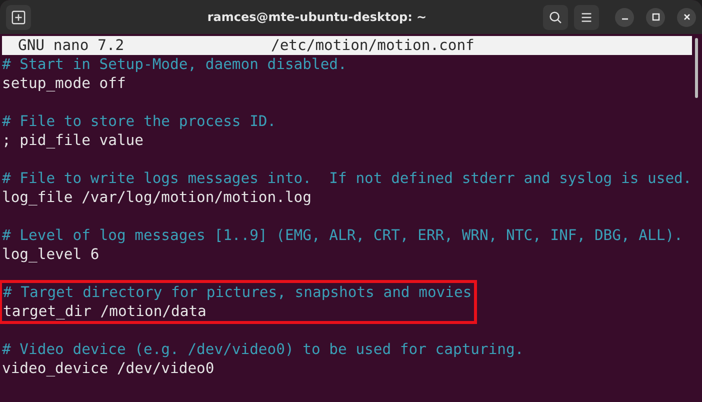  I want to click on code-comment: # Level of log messages [1..9] (EMG, ALR, CRT, ERR, WRN, NTC, INF, DBG, ALL)., so click(343, 235).